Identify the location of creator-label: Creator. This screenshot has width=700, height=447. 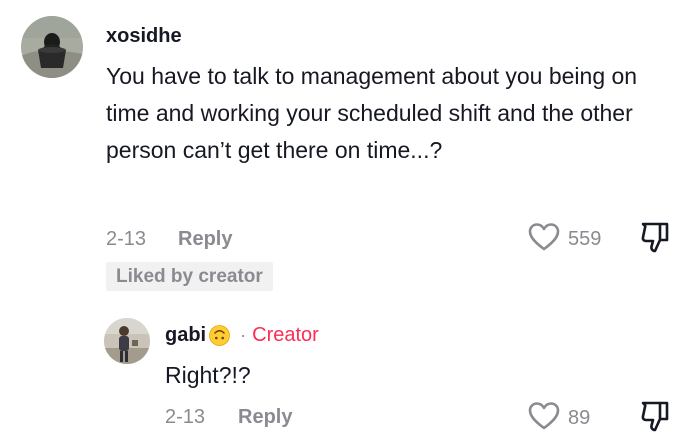
(285, 335).